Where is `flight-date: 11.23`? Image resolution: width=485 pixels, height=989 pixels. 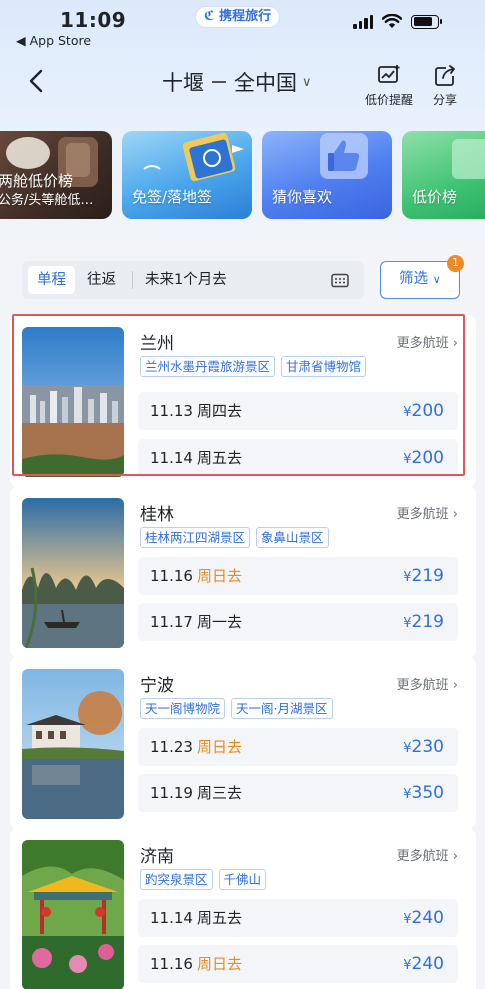
flight-date: 11.23 is located at coordinates (171, 747).